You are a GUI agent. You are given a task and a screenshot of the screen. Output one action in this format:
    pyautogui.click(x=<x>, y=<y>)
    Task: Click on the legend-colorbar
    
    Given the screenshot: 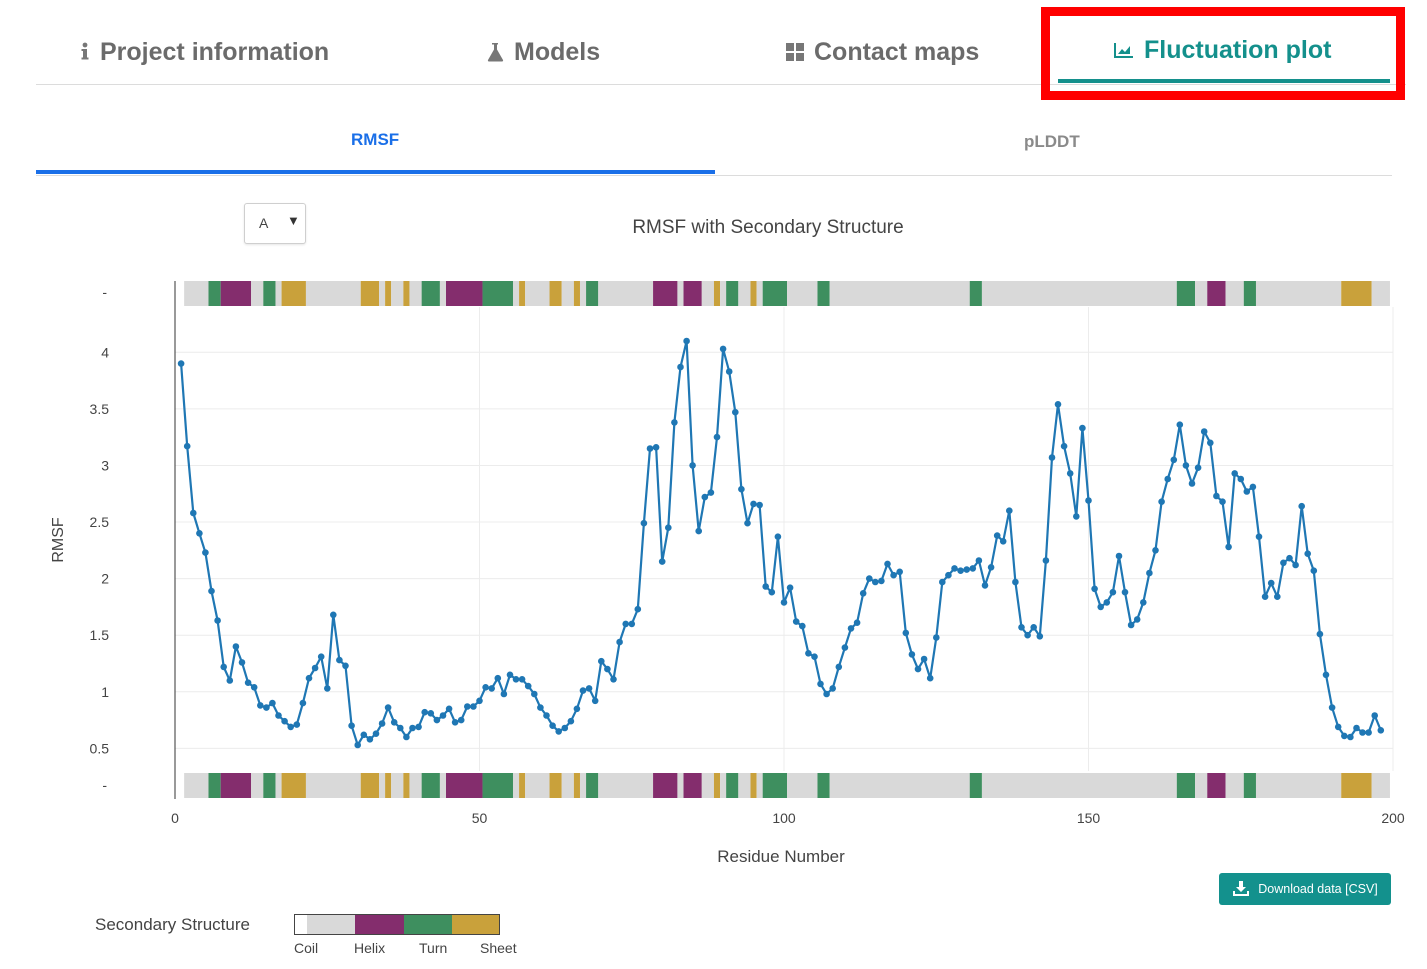 What is the action you would take?
    pyautogui.click(x=397, y=924)
    